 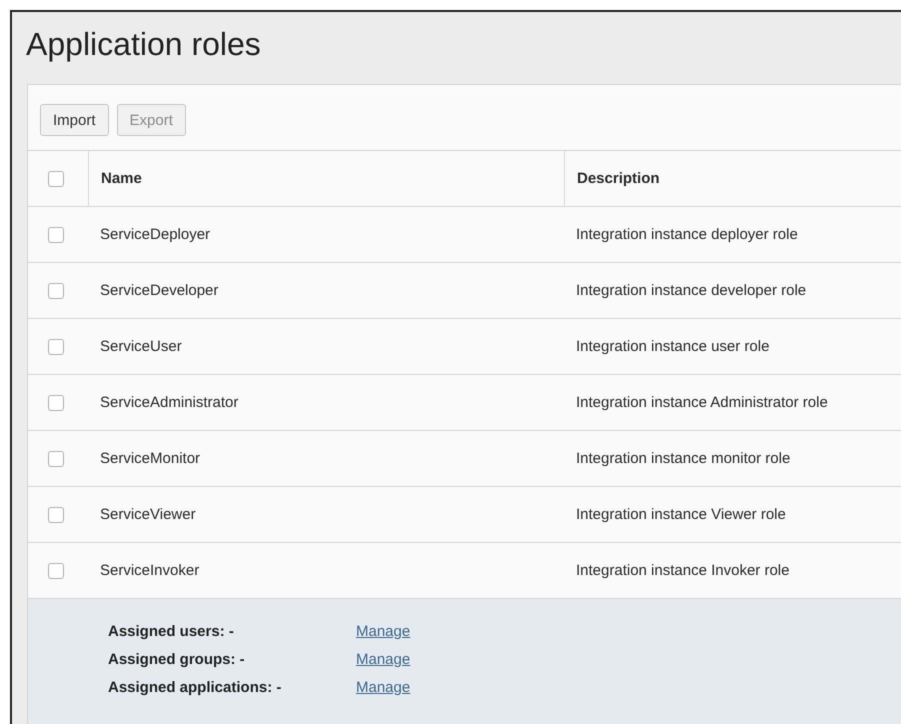 What do you see at coordinates (150, 458) in the screenshot?
I see `table-cell-text: ServiceMonitor` at bounding box center [150, 458].